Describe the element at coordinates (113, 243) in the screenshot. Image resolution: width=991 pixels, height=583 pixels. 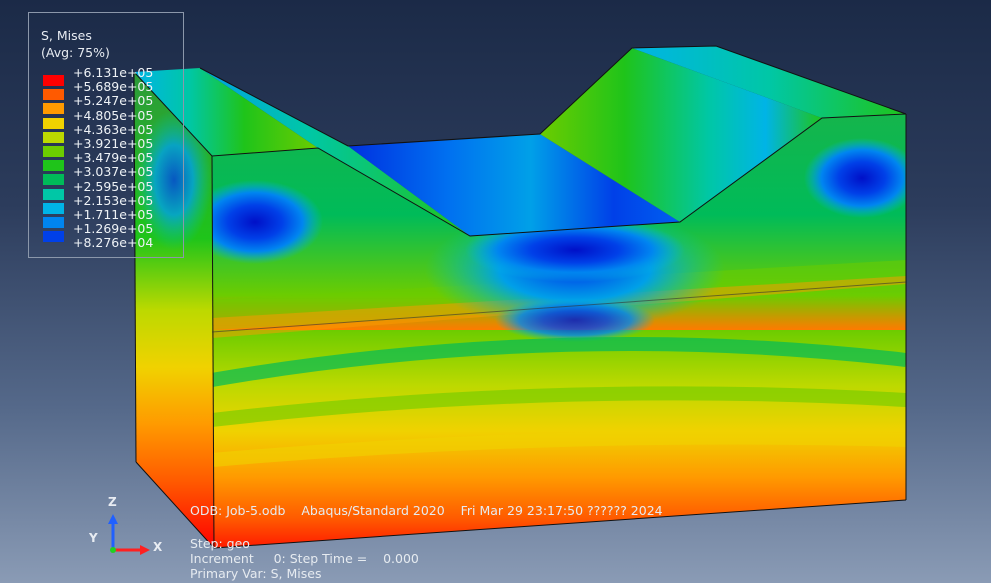
I see `legend-value: +8.276e+04` at that location.